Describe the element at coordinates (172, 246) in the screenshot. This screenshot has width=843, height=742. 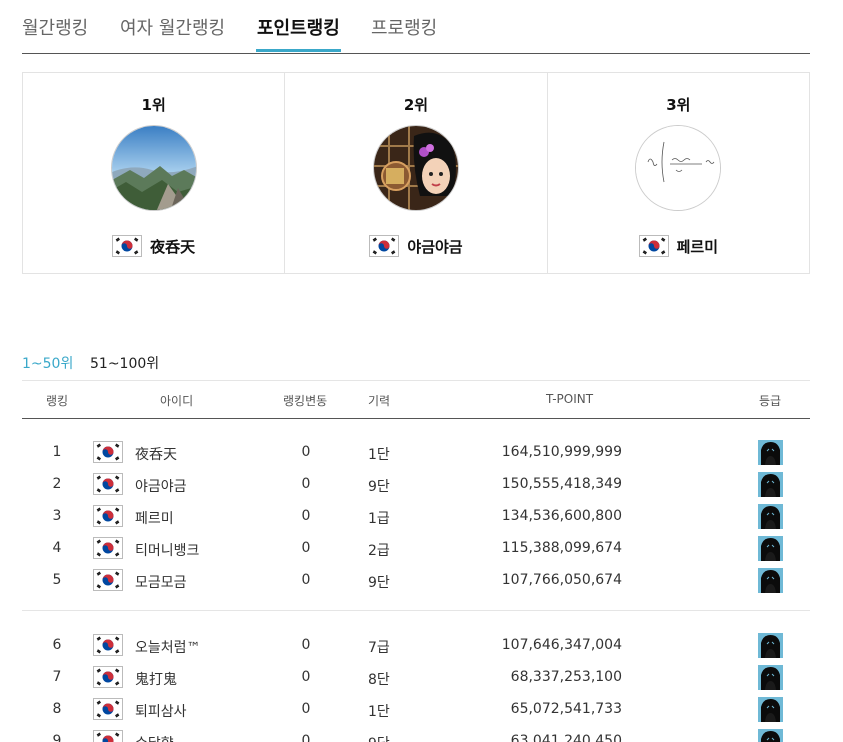
I see `podium-player-name: 夜呑天` at that location.